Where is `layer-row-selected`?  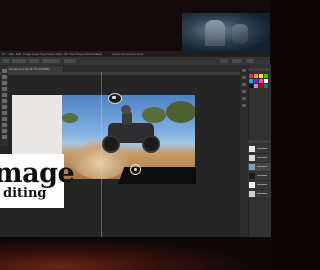
layer-row-selected is located at coordinates (259, 167).